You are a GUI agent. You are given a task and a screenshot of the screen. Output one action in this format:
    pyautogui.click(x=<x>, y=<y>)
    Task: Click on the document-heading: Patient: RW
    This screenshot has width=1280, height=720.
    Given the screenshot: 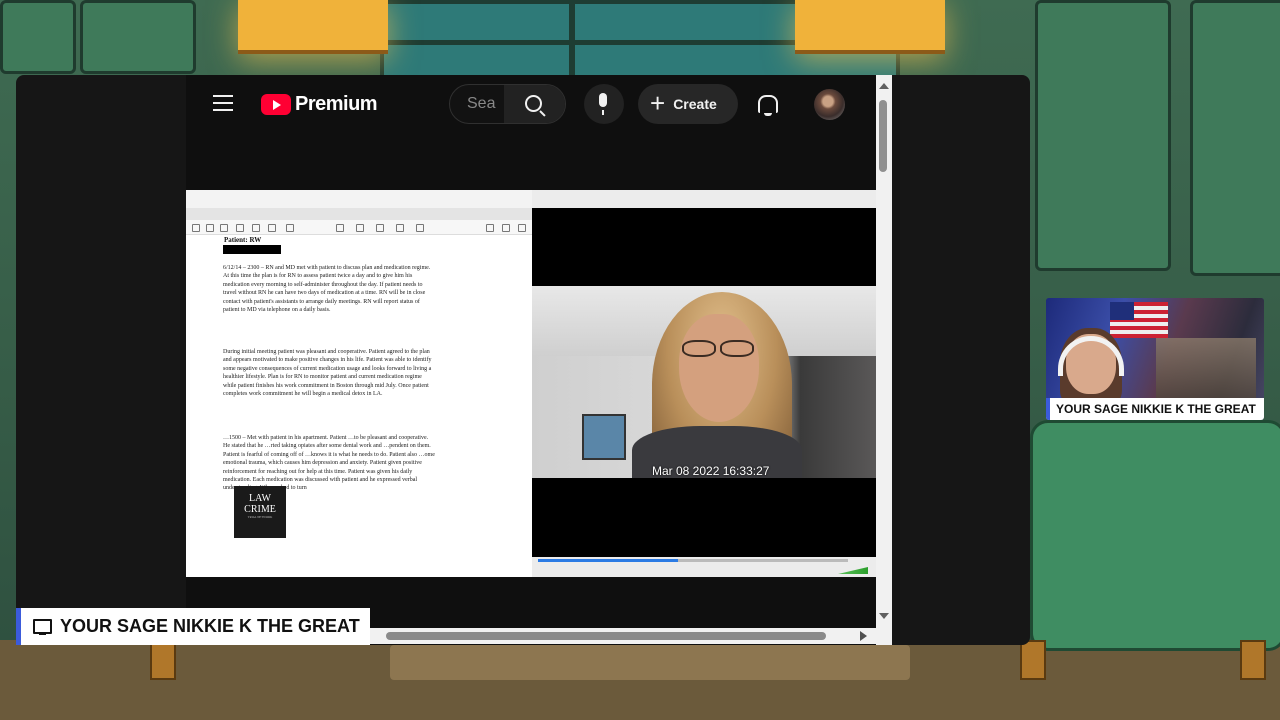 What is the action you would take?
    pyautogui.click(x=243, y=240)
    